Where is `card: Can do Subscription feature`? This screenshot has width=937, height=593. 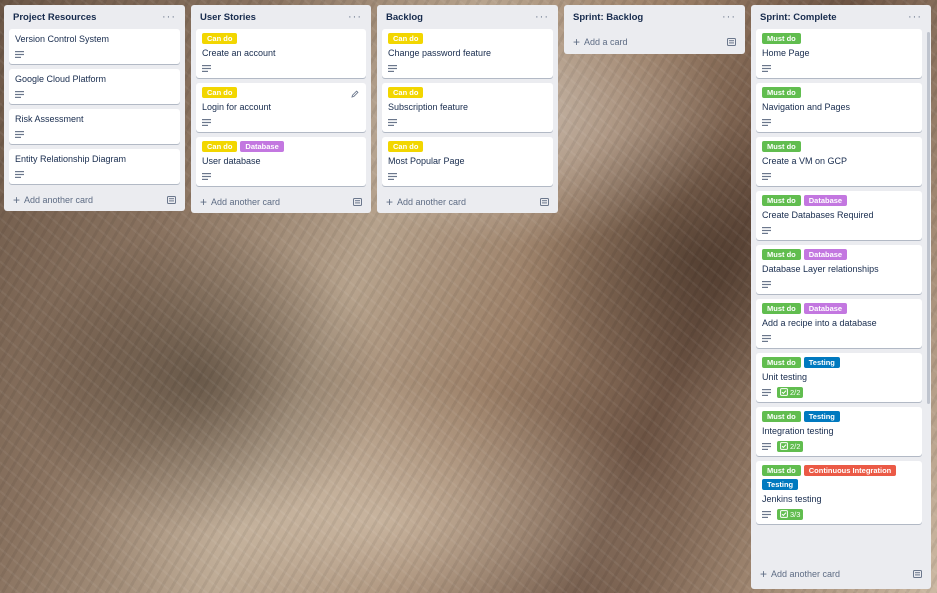 card: Can do Subscription feature is located at coordinates (467, 107).